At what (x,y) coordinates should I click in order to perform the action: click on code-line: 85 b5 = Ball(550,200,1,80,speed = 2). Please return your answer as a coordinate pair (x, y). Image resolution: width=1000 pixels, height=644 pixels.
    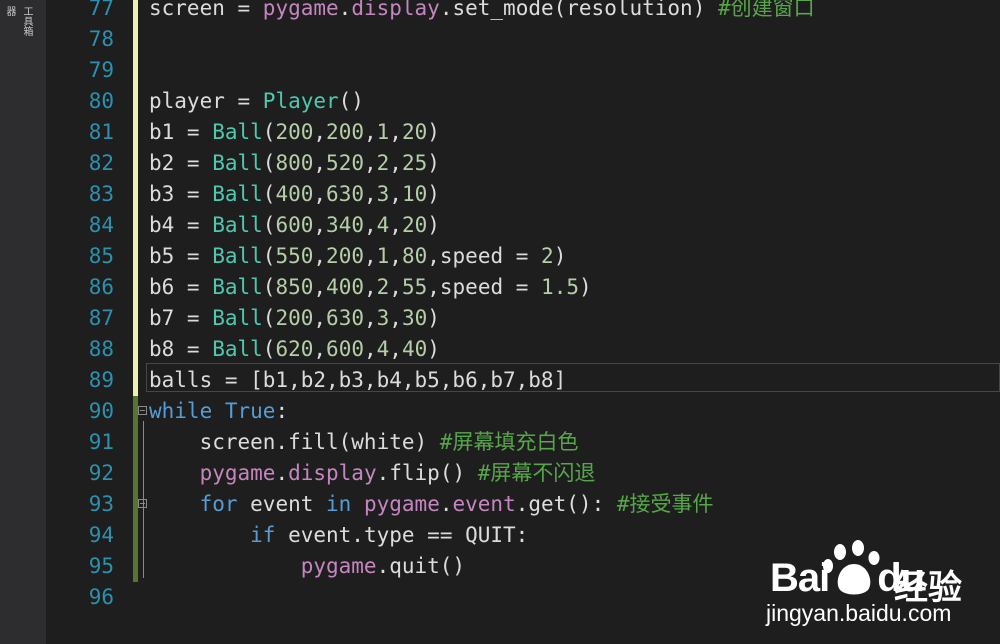
    Looking at the image, I should click on (544, 256).